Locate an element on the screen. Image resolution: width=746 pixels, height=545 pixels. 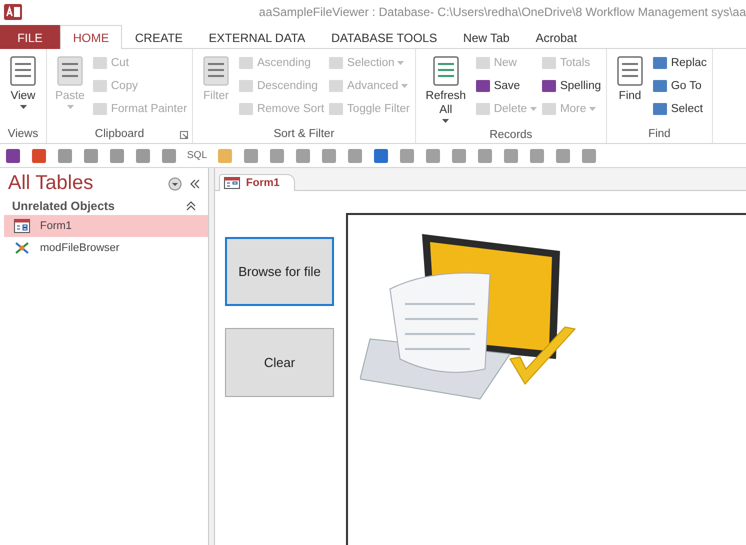
navigation-item: modFileBrowser is located at coordinates (106, 248).